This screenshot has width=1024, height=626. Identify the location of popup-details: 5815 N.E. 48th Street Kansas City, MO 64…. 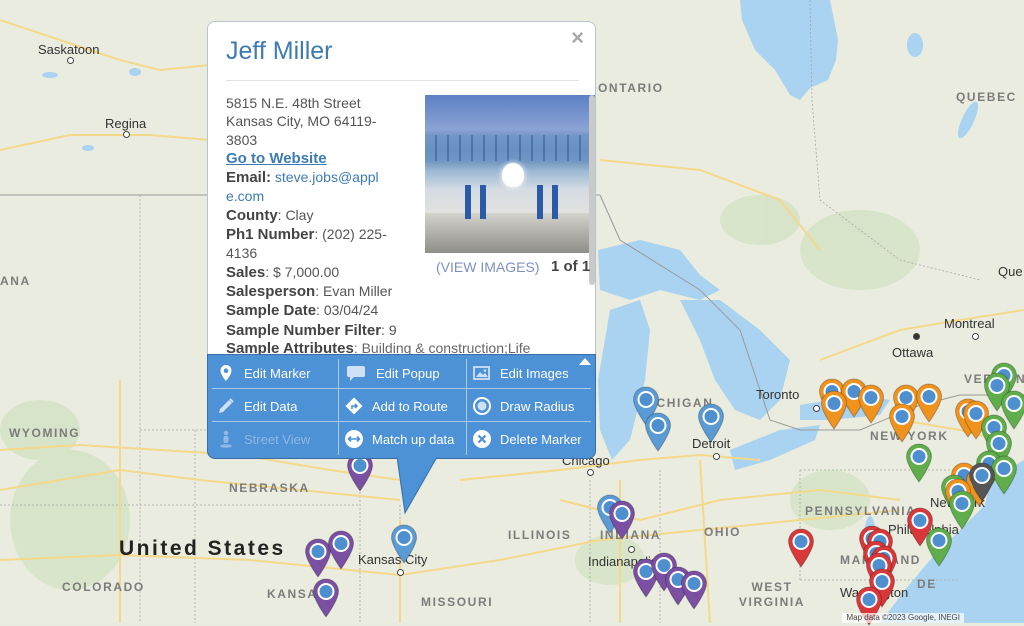
(321, 217).